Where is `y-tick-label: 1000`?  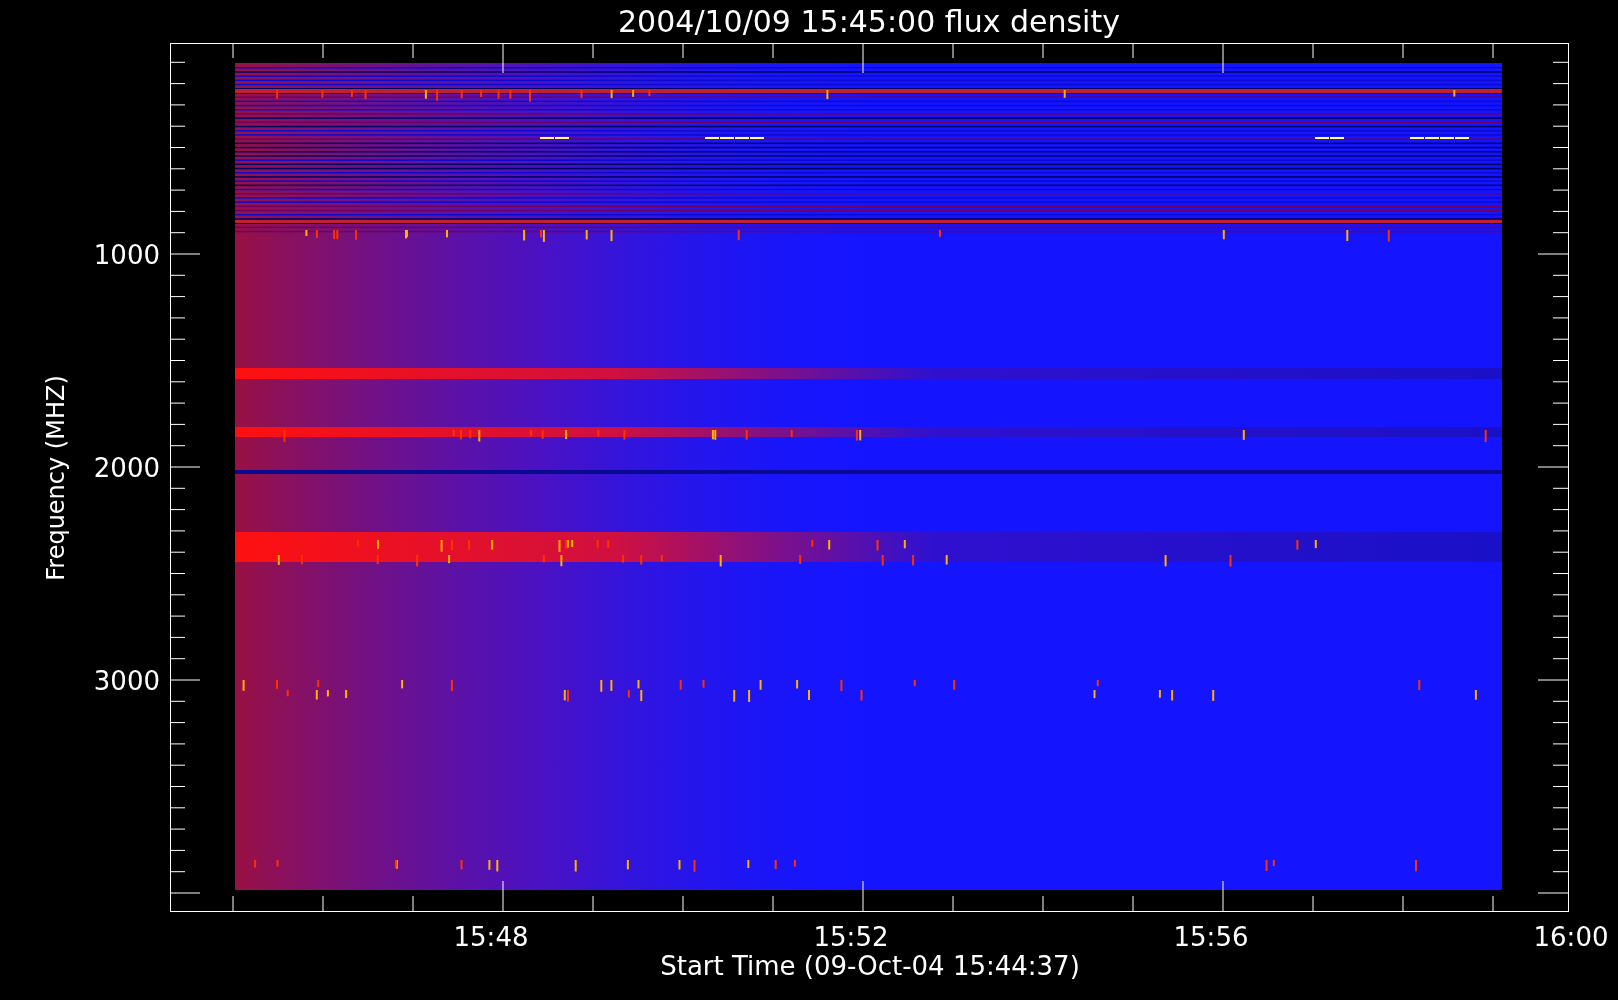
y-tick-label: 1000 is located at coordinates (126, 255).